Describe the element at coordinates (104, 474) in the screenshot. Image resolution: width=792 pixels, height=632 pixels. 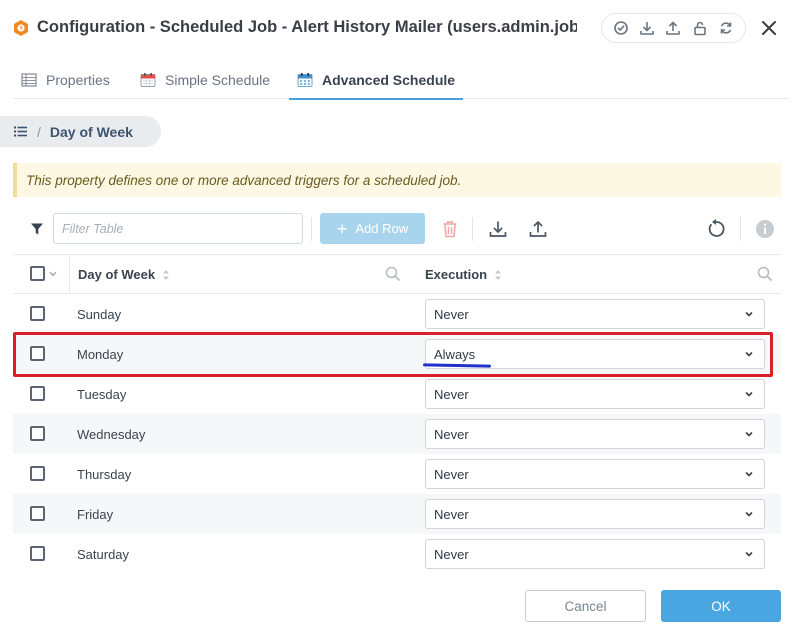
I see `day-cell: Thursday` at that location.